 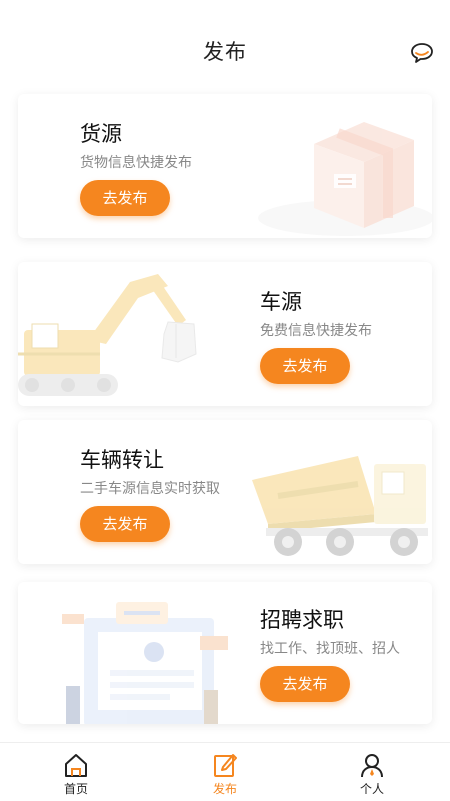 I want to click on card-subtitle: 找工作、找顶班、招人, so click(x=330, y=649).